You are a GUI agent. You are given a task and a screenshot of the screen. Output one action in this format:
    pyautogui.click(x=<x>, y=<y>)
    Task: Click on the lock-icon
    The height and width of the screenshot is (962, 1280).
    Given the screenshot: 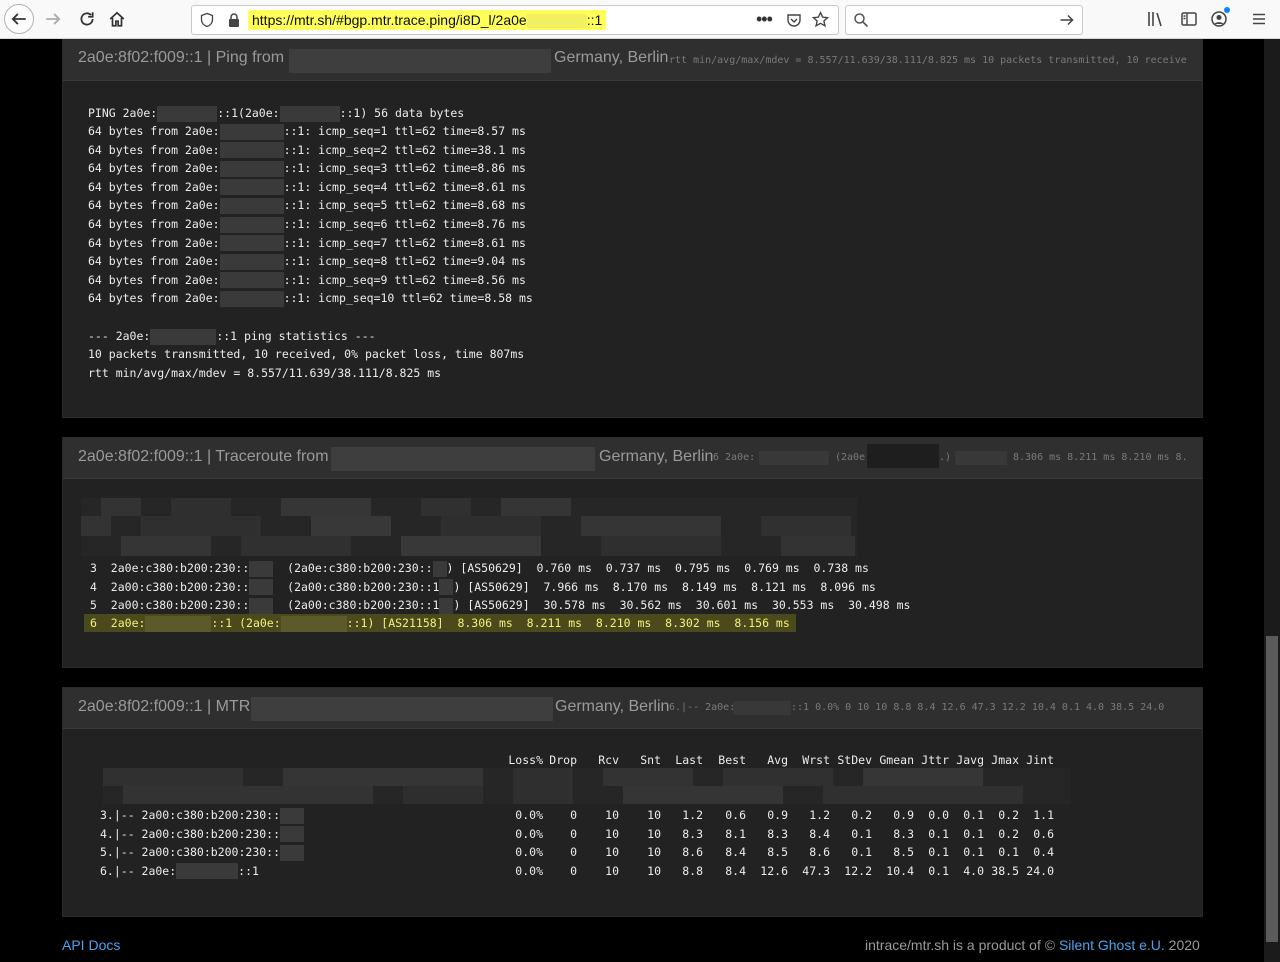 What is the action you would take?
    pyautogui.click(x=234, y=20)
    